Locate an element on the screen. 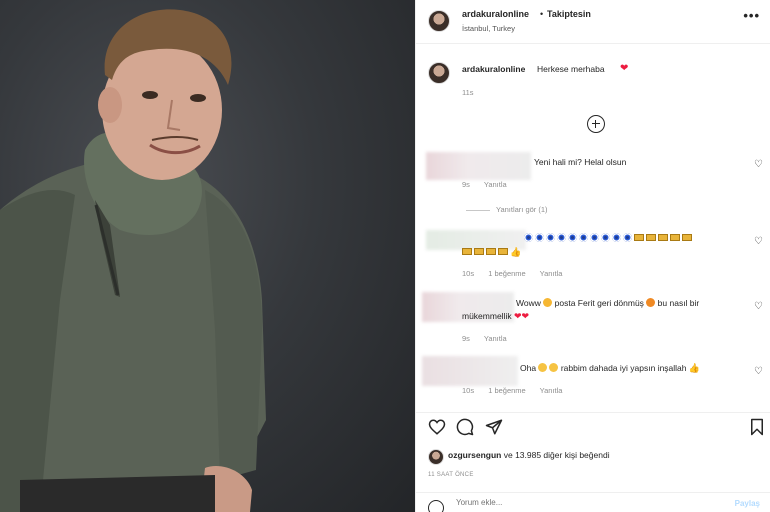 The width and height of the screenshot is (770, 512). emoji-smile-icon is located at coordinates (436, 506).